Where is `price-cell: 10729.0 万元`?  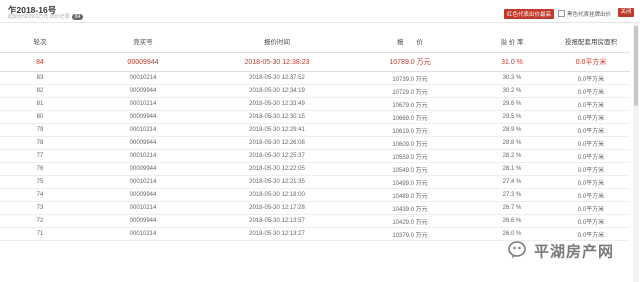 price-cell: 10729.0 万元 is located at coordinates (410, 91).